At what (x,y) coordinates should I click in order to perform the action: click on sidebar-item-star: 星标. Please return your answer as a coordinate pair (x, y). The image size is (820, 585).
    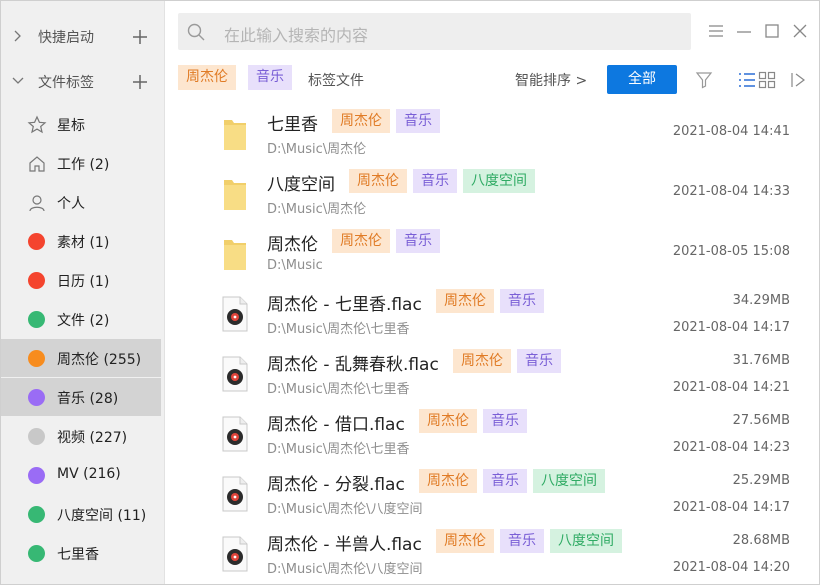
    Looking at the image, I should click on (81, 124).